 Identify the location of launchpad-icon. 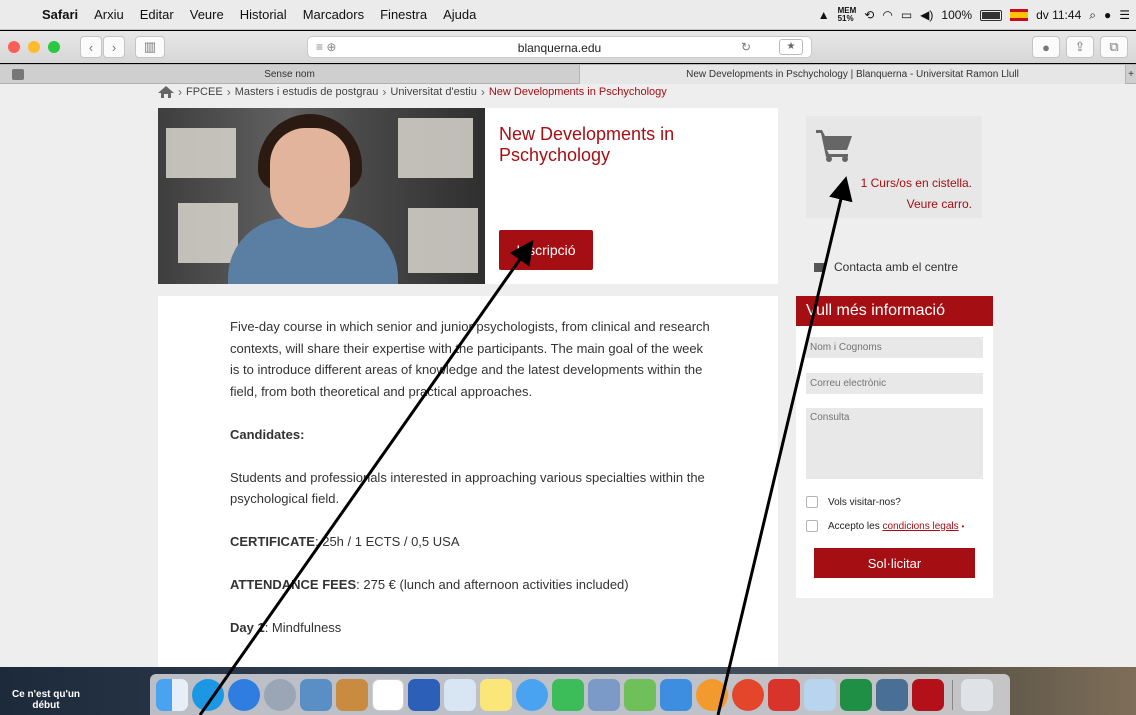
(280, 694).